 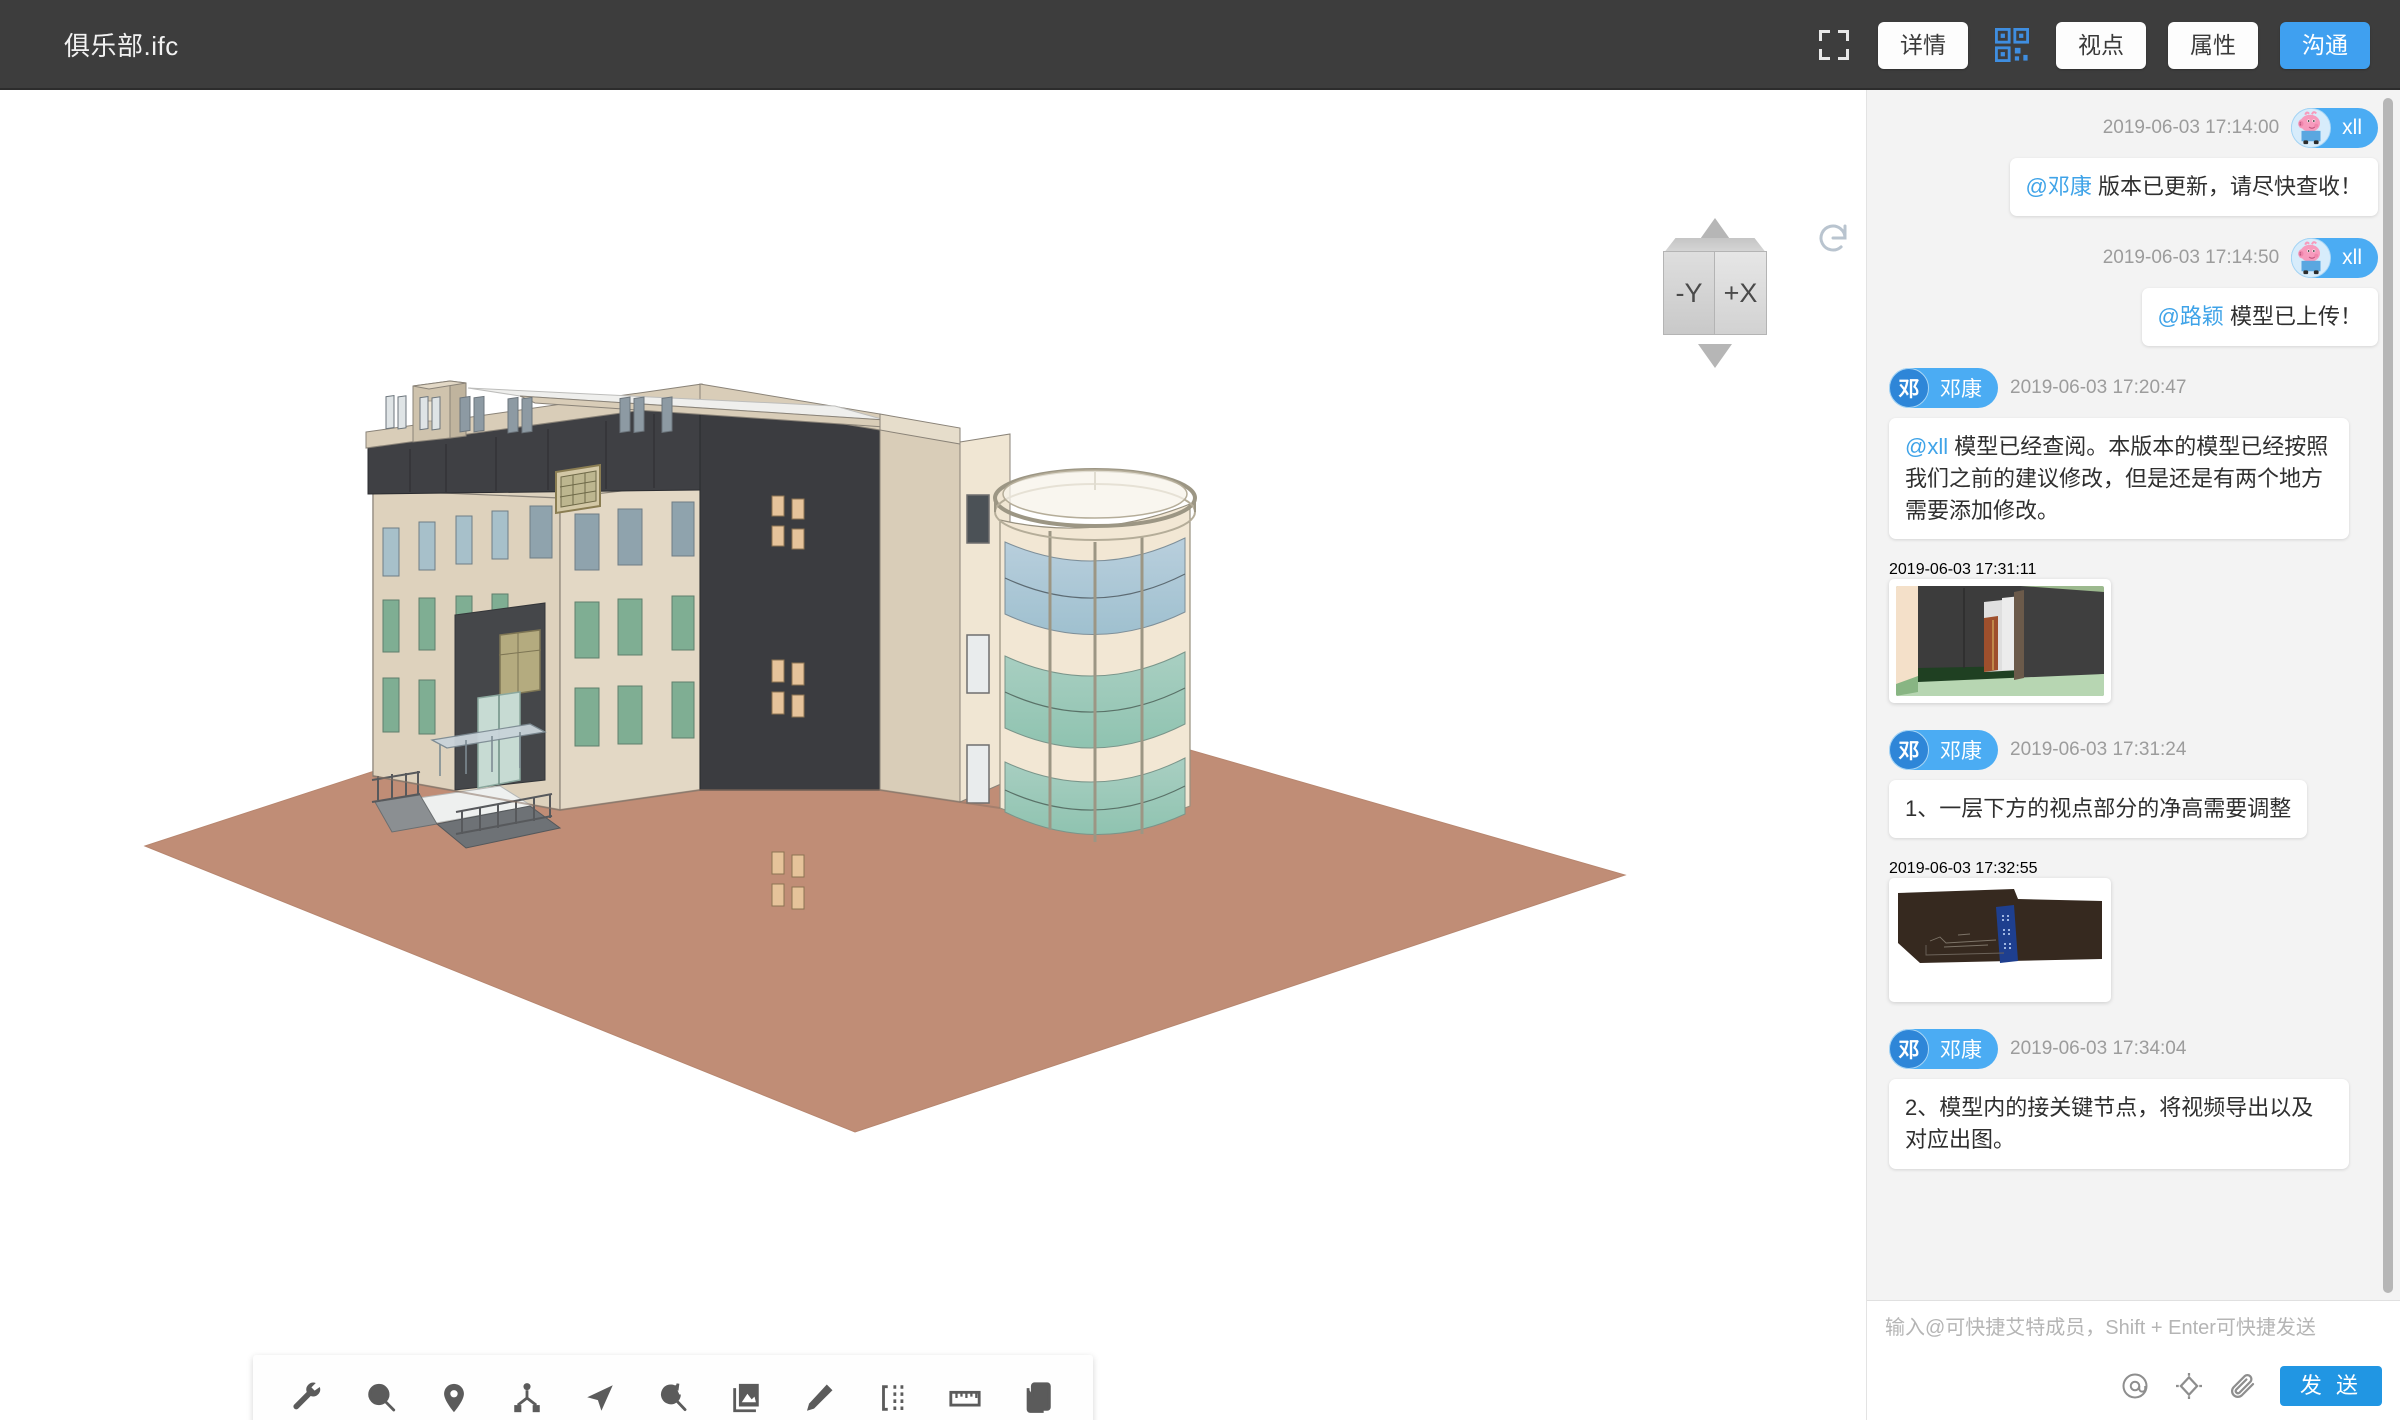 What do you see at coordinates (892, 1395) in the screenshot?
I see `section-clip-icon` at bounding box center [892, 1395].